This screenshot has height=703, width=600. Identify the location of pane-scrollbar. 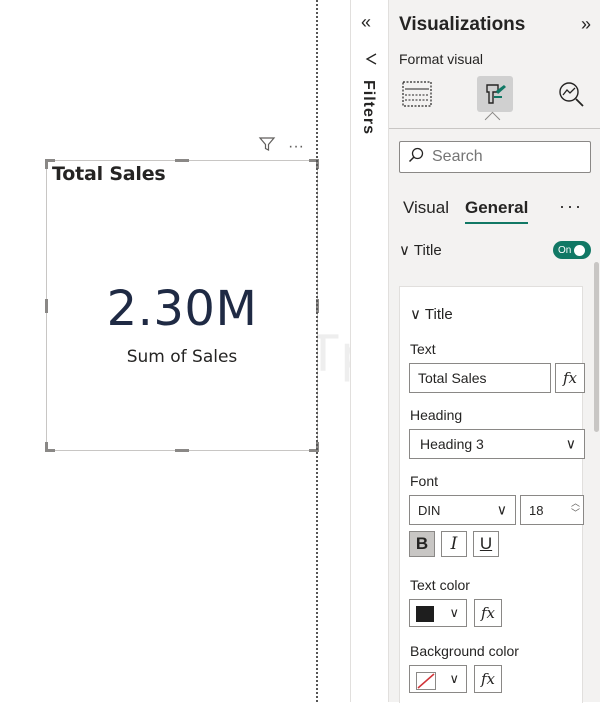
(596, 347).